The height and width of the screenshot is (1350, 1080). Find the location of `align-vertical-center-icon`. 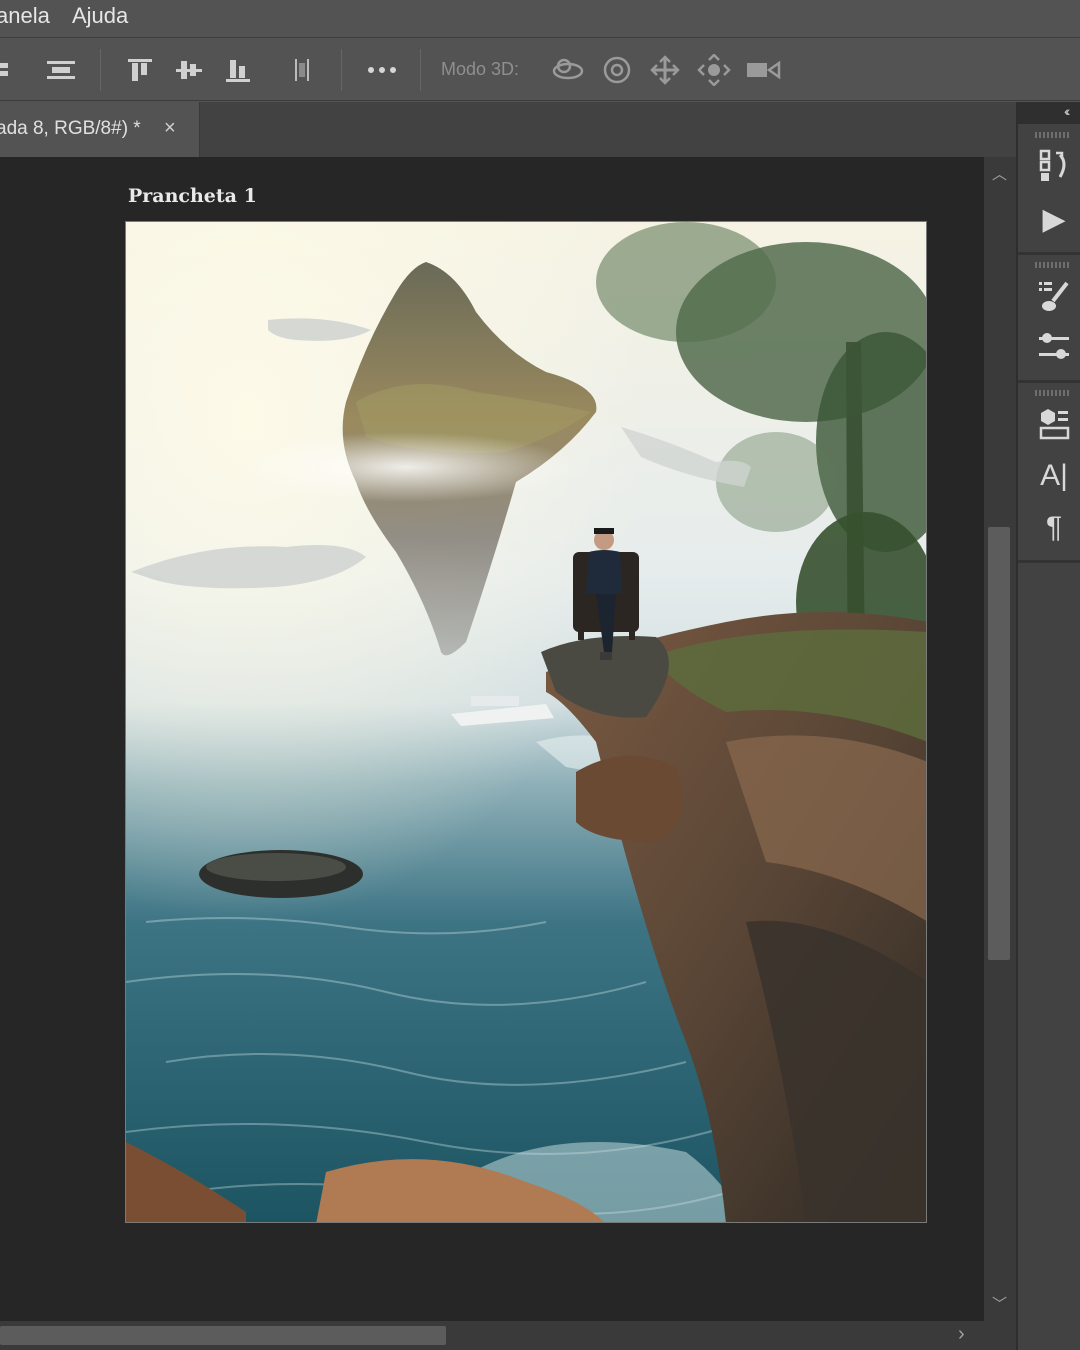

align-vertical-center-icon is located at coordinates (189, 70).